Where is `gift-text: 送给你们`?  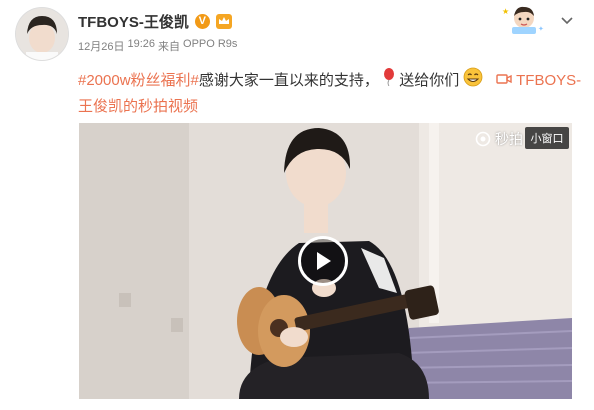 gift-text: 送给你们 is located at coordinates (429, 80).